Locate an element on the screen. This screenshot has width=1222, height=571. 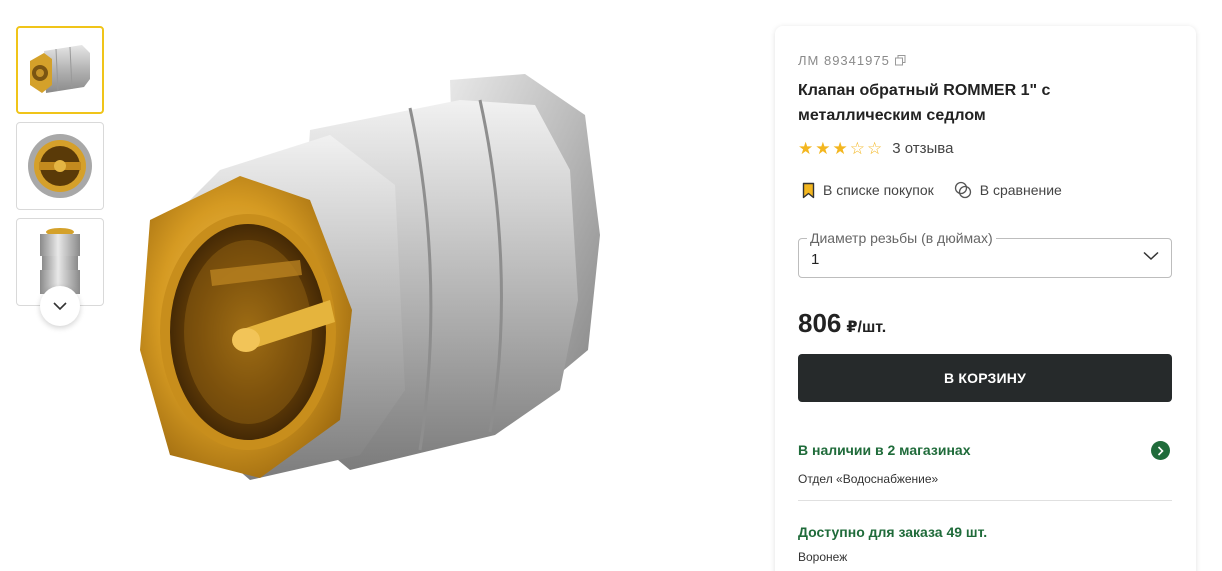
chevron-right-icon is located at coordinates (1160, 450).